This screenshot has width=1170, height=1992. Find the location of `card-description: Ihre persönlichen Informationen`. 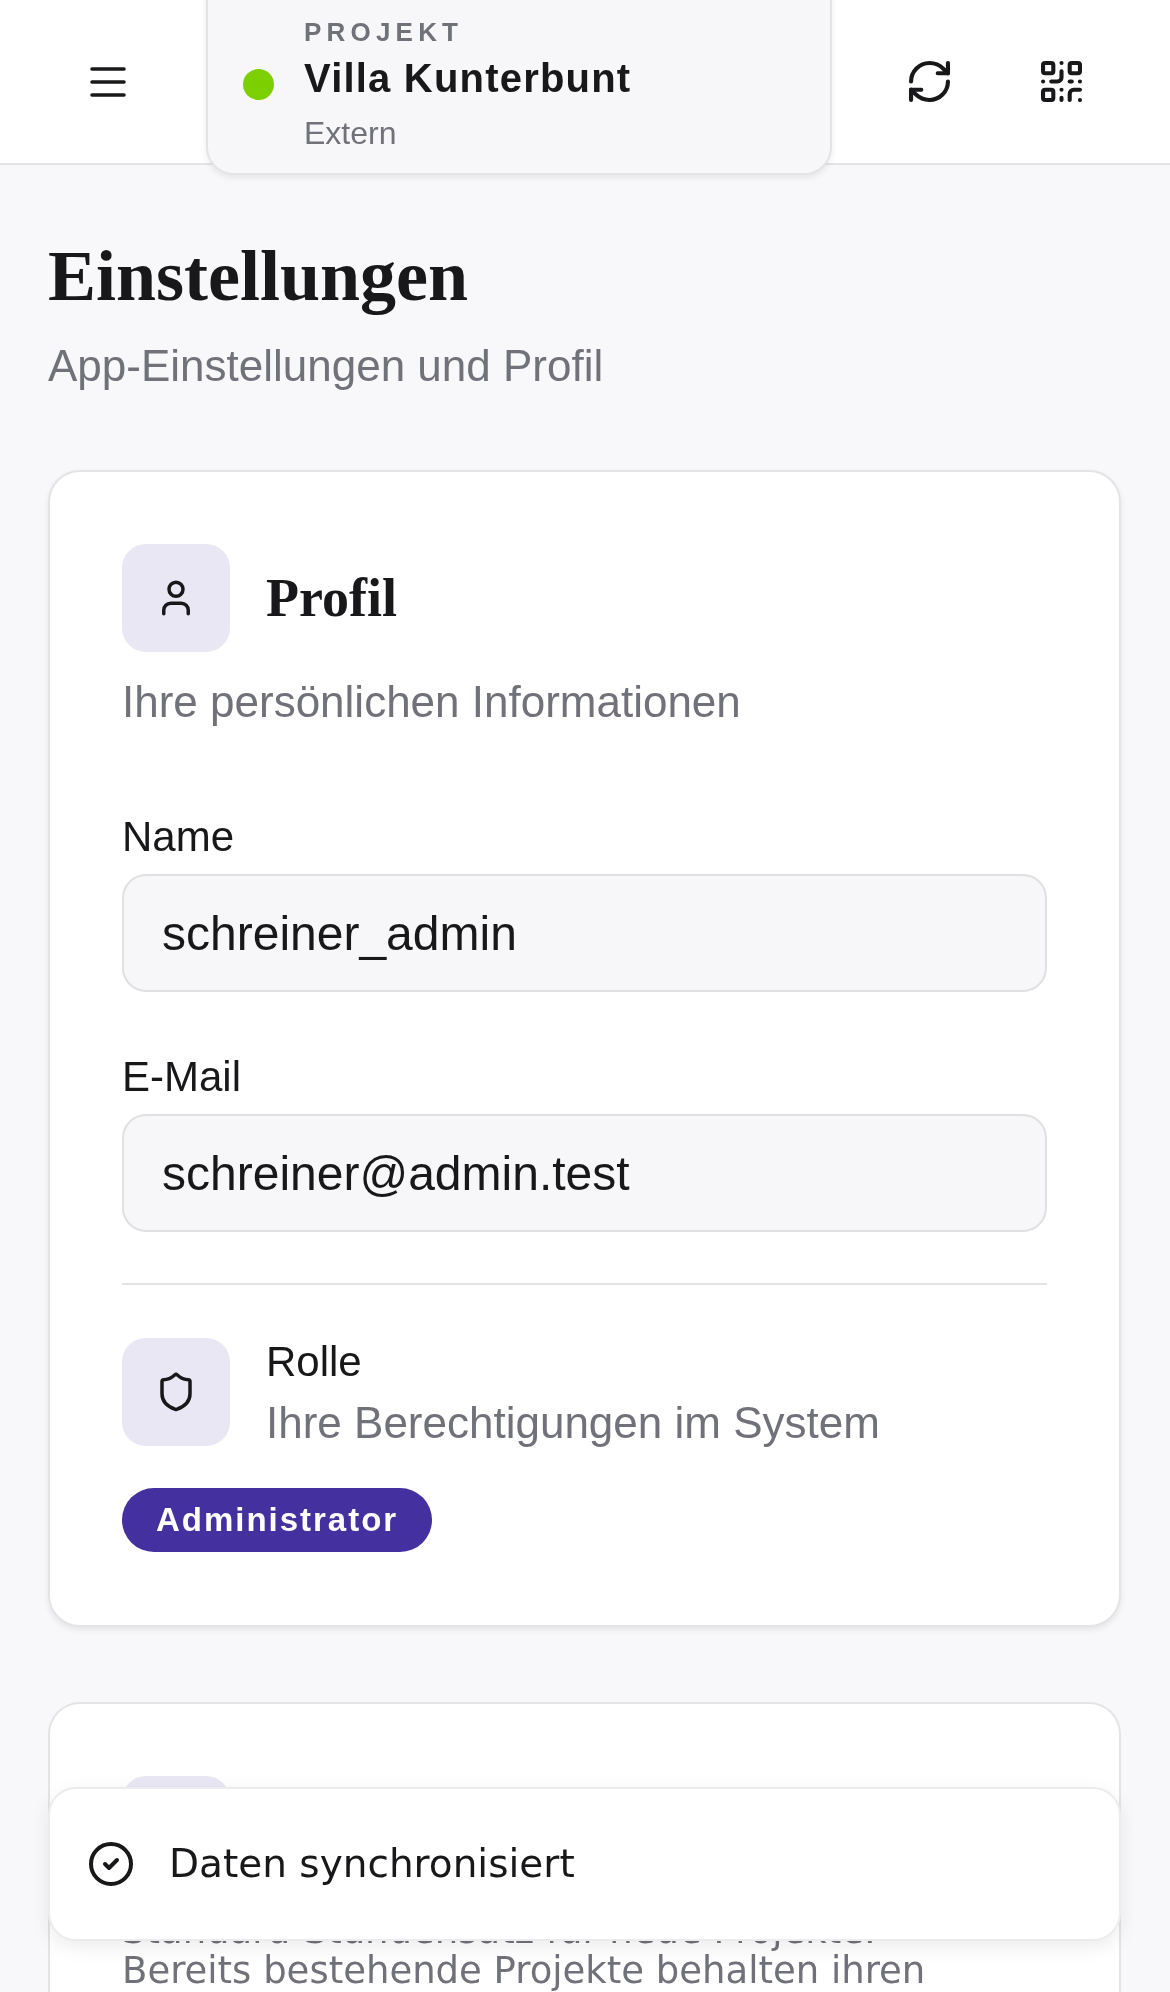

card-description: Ihre persönlichen Informationen is located at coordinates (432, 702).